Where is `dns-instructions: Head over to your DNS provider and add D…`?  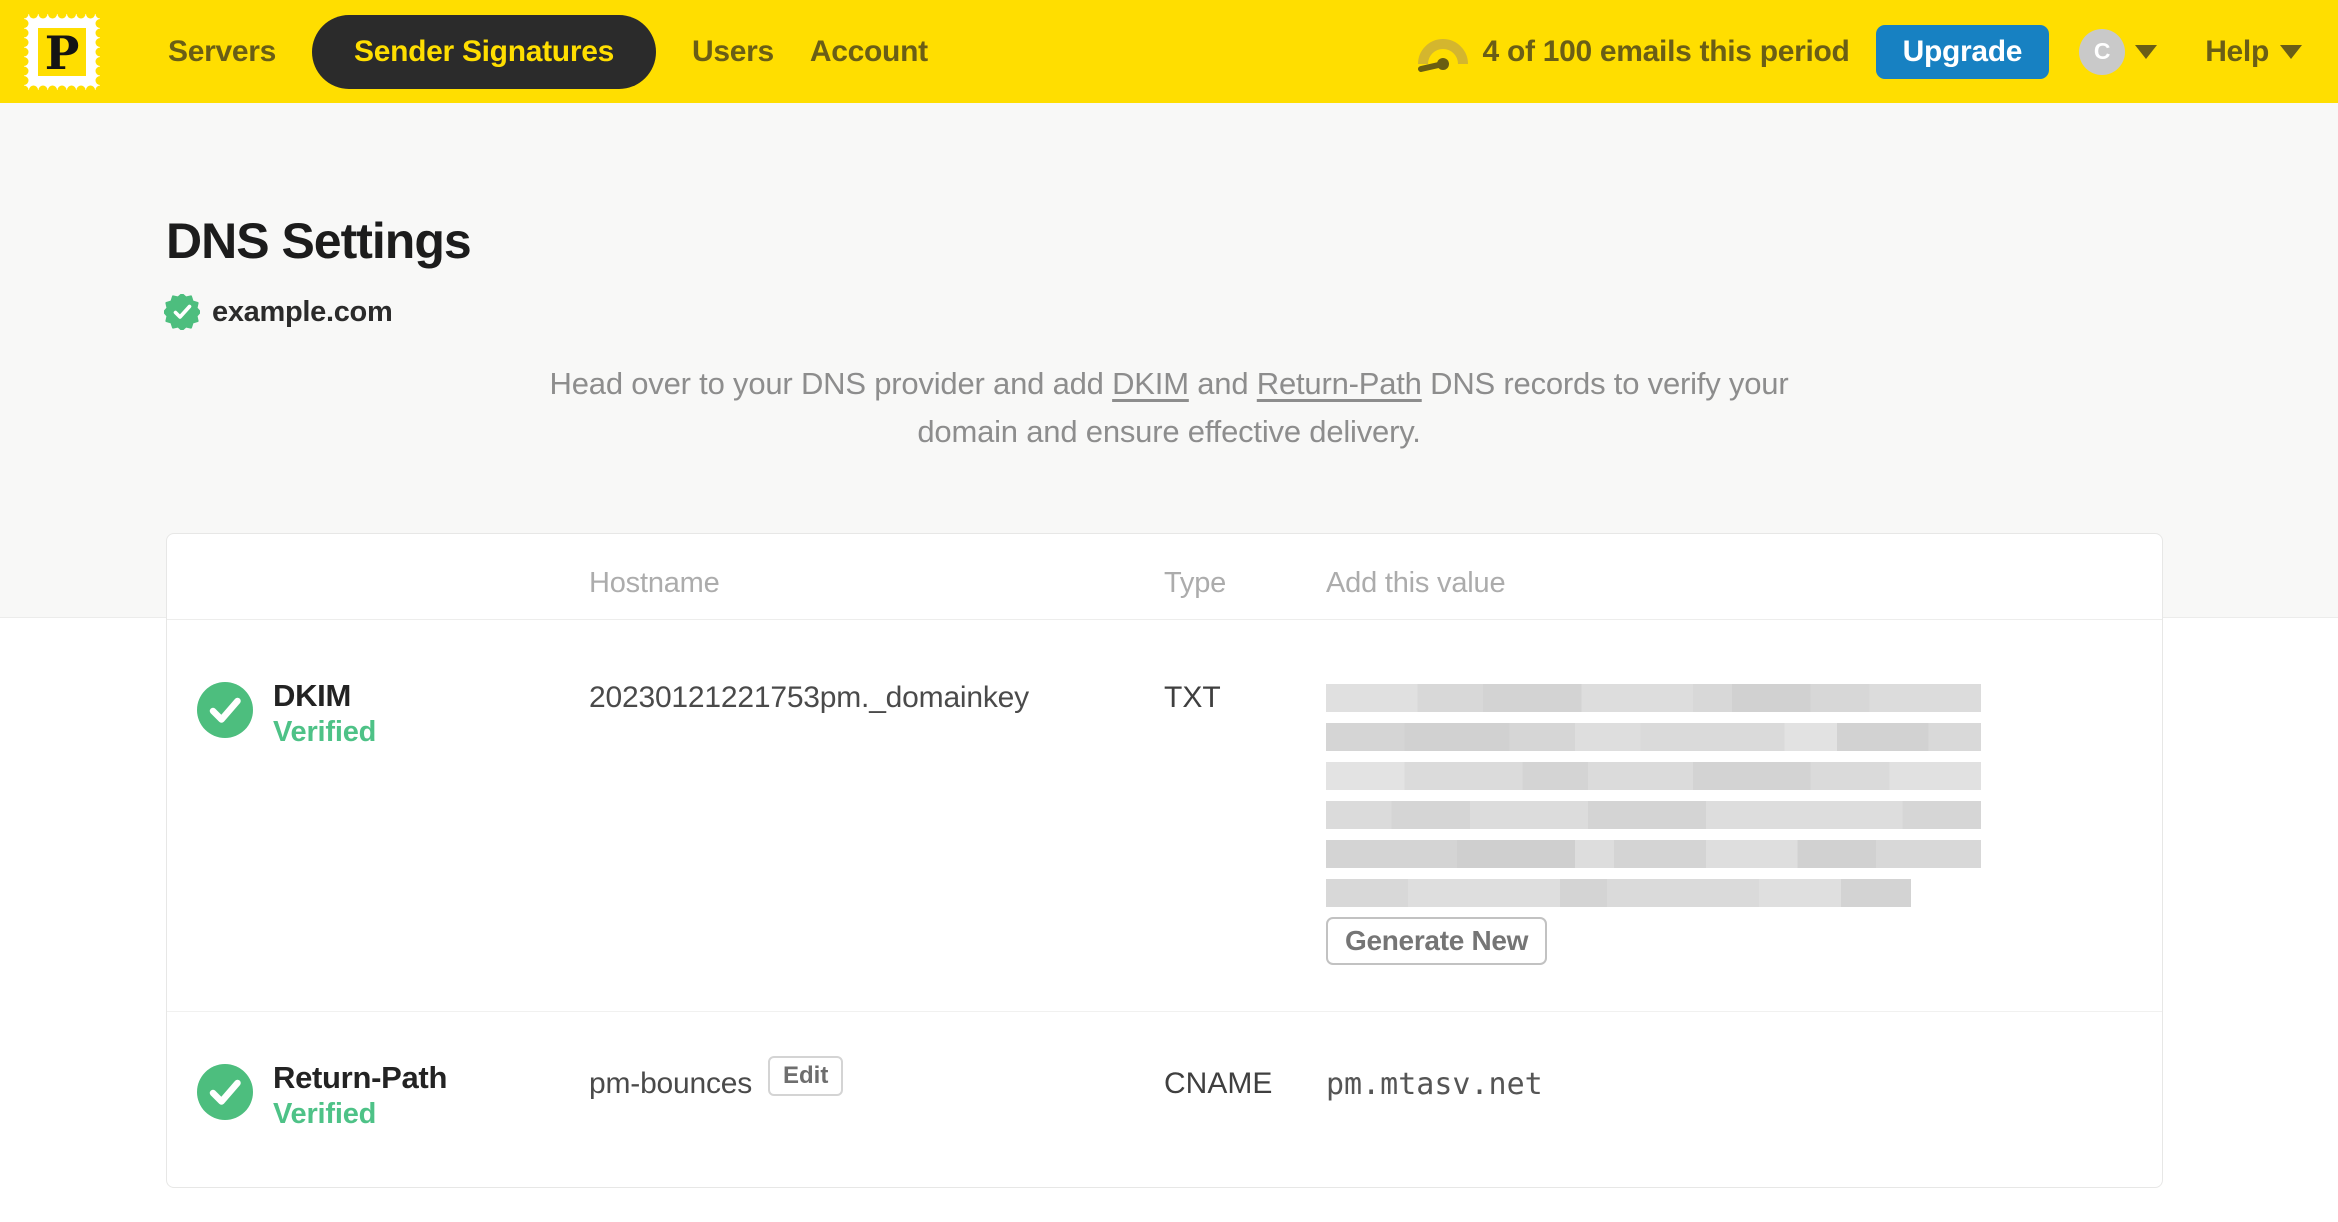 dns-instructions: Head over to your DNS provider and add D… is located at coordinates (1169, 408).